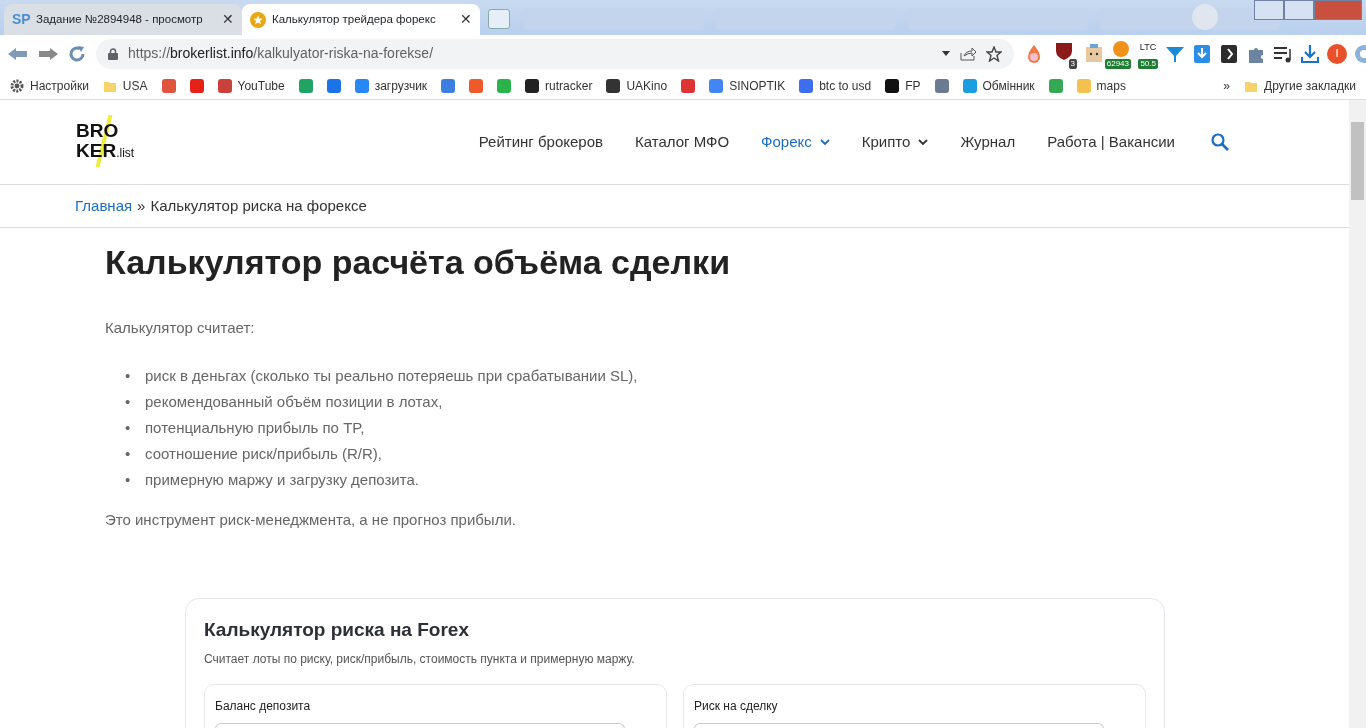 This screenshot has height=728, width=1366. Describe the element at coordinates (255, 428) in the screenshot. I see `list-item: потенциальную прибыль по TP,` at that location.